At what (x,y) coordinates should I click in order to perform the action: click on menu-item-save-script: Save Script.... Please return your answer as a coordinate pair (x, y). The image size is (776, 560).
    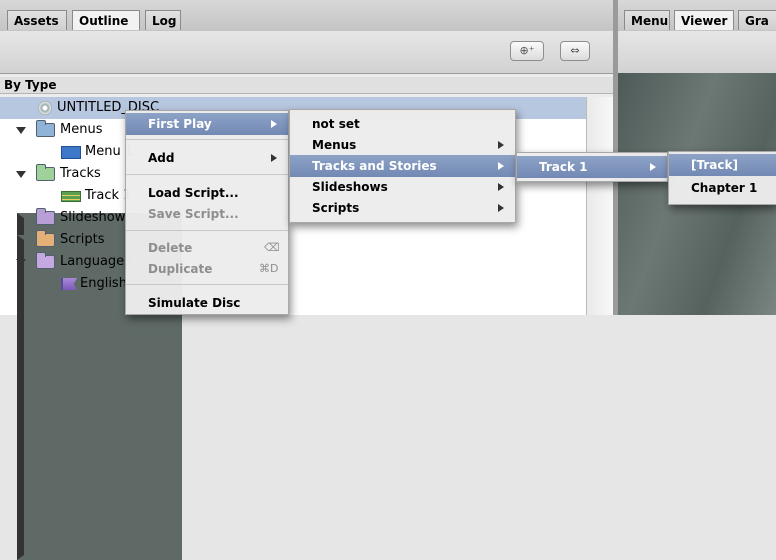
    Looking at the image, I should click on (207, 214).